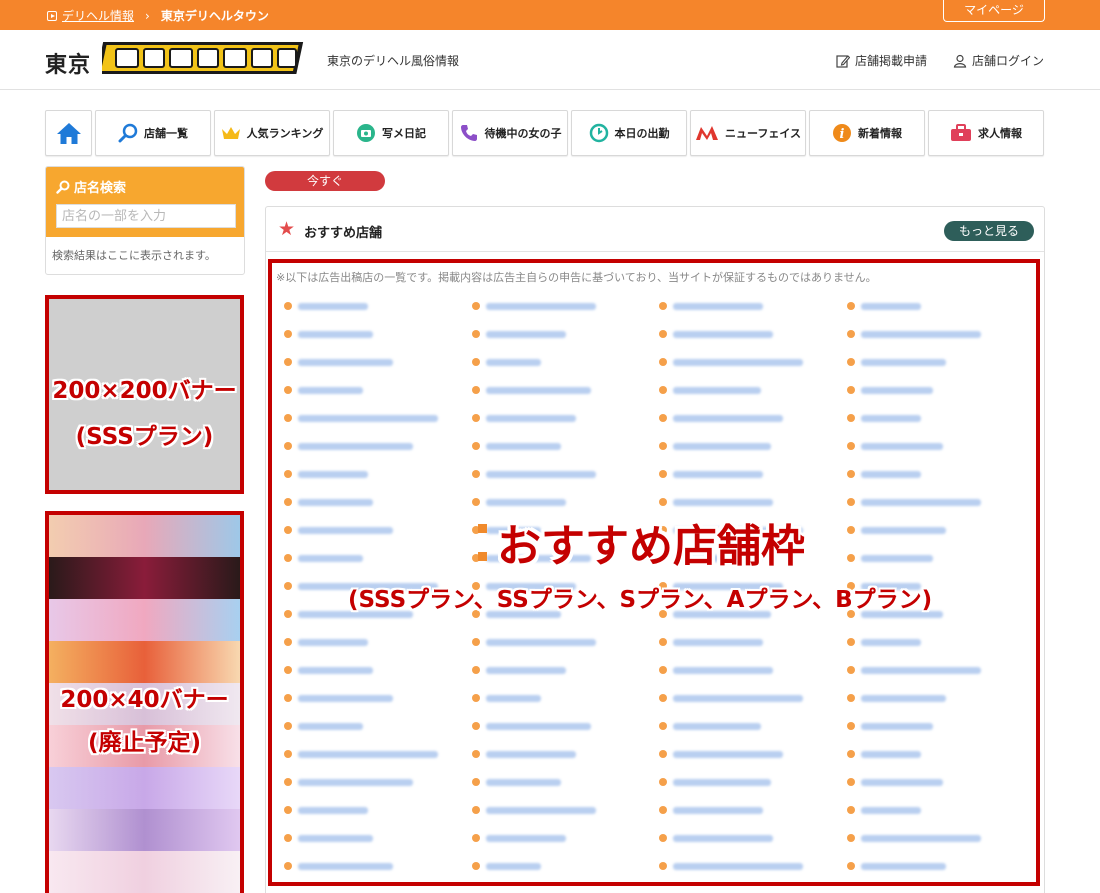 This screenshot has height=893, width=1100. What do you see at coordinates (391, 133) in the screenshot?
I see `nav-photo-diary: 写メ日記` at bounding box center [391, 133].